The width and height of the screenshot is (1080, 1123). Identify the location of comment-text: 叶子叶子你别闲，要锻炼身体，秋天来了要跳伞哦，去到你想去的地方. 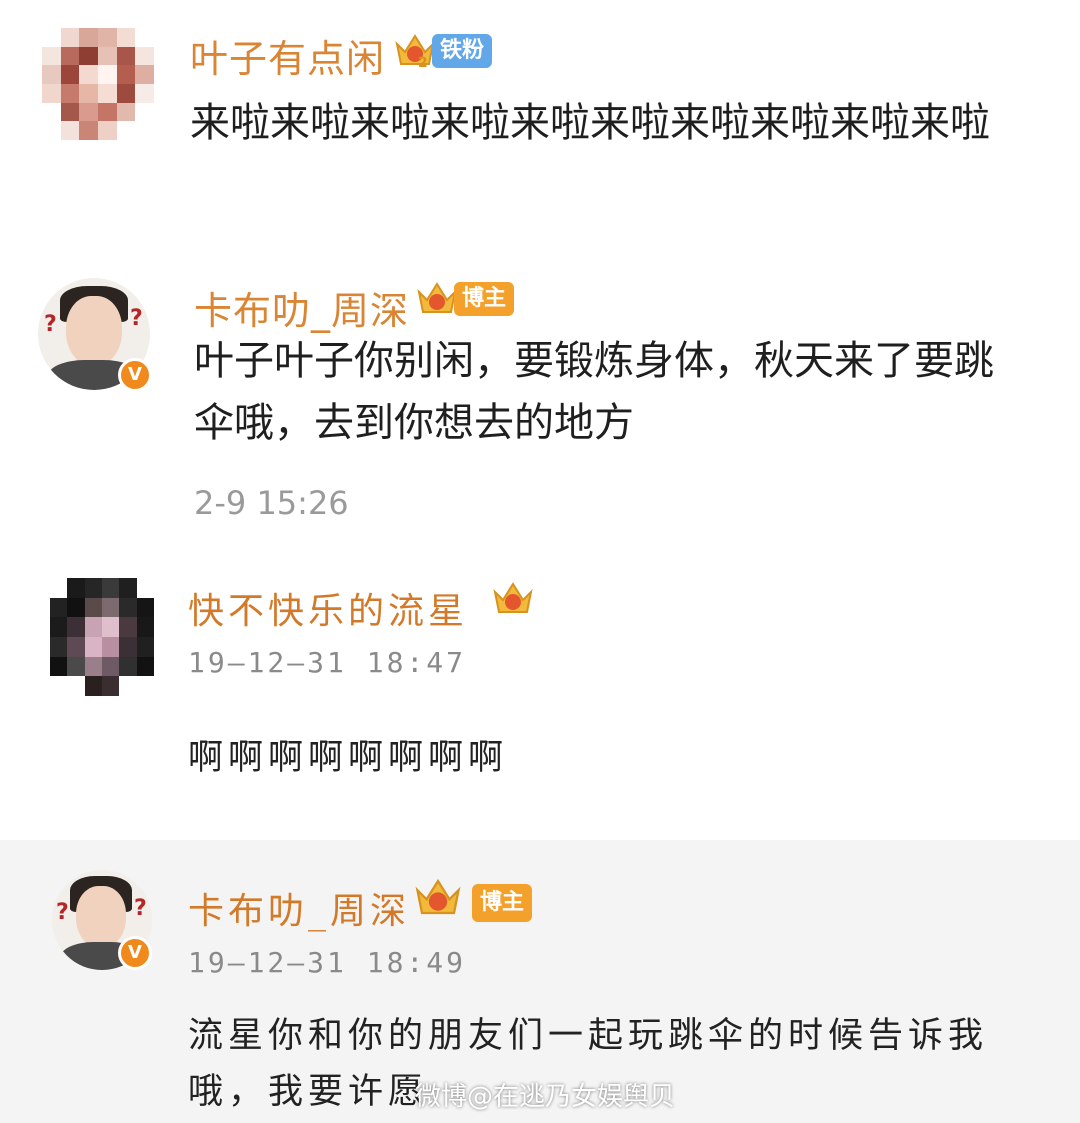
(594, 392).